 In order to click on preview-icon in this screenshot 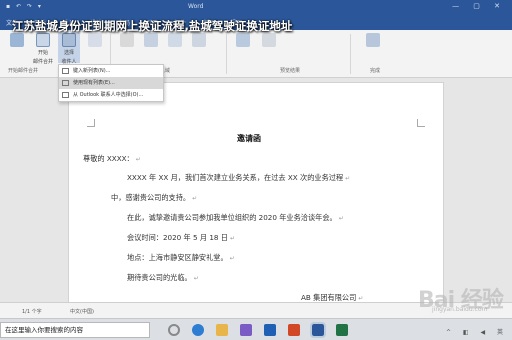, I will do `click(243, 40)`.